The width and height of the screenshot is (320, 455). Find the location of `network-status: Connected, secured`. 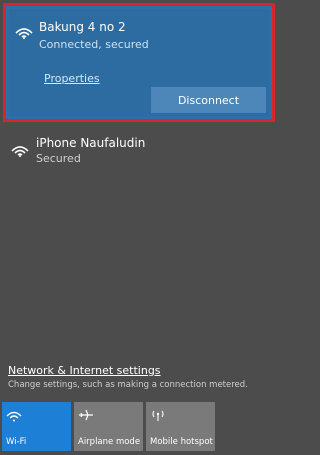

network-status: Connected, secured is located at coordinates (94, 44).